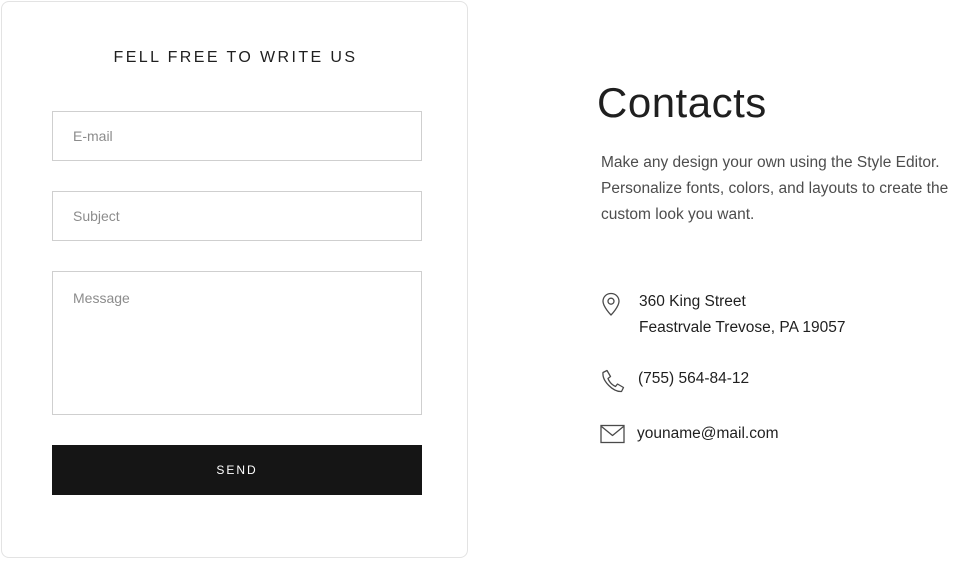 The height and width of the screenshot is (562, 970). Describe the element at coordinates (693, 379) in the screenshot. I see `phone-link: (755) 564-84-12` at that location.